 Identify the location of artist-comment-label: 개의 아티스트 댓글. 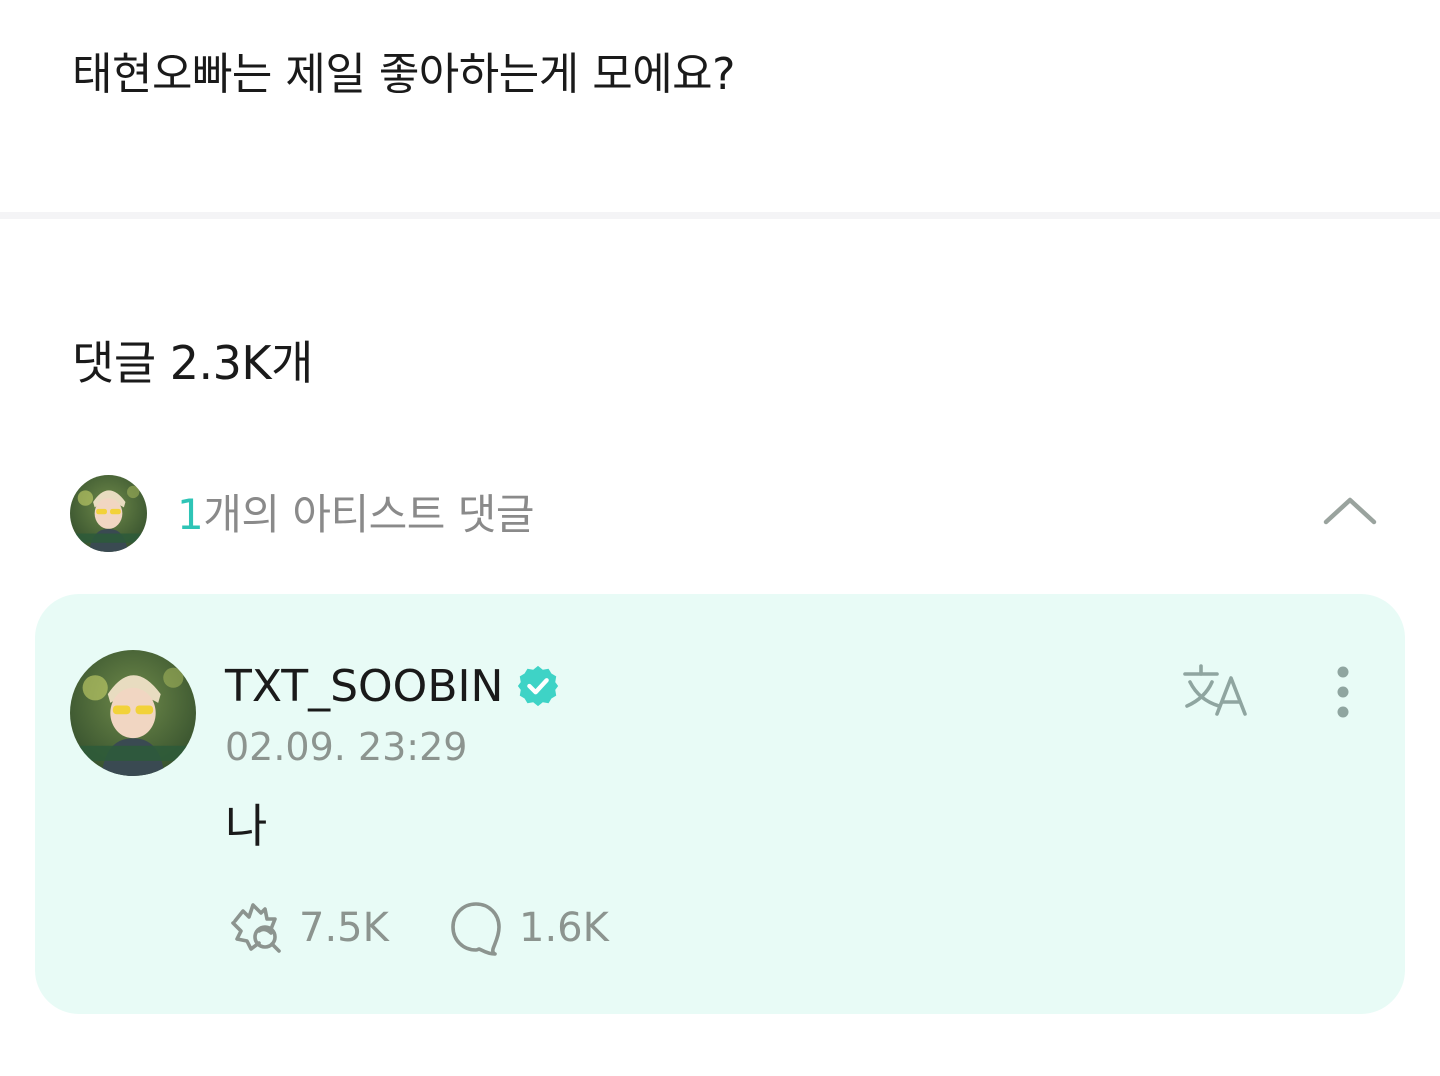
(369, 514).